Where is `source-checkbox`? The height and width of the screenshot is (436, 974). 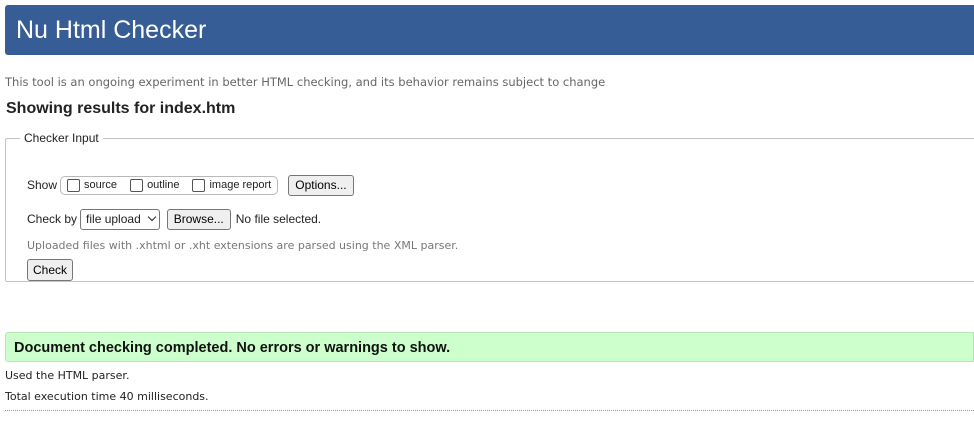 source-checkbox is located at coordinates (74, 185).